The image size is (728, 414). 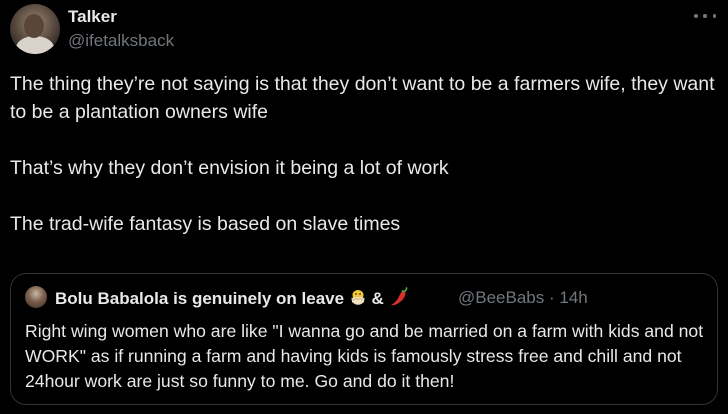 I want to click on quoted-author-handle-time: @BeeBabs · 14h, so click(x=523, y=297).